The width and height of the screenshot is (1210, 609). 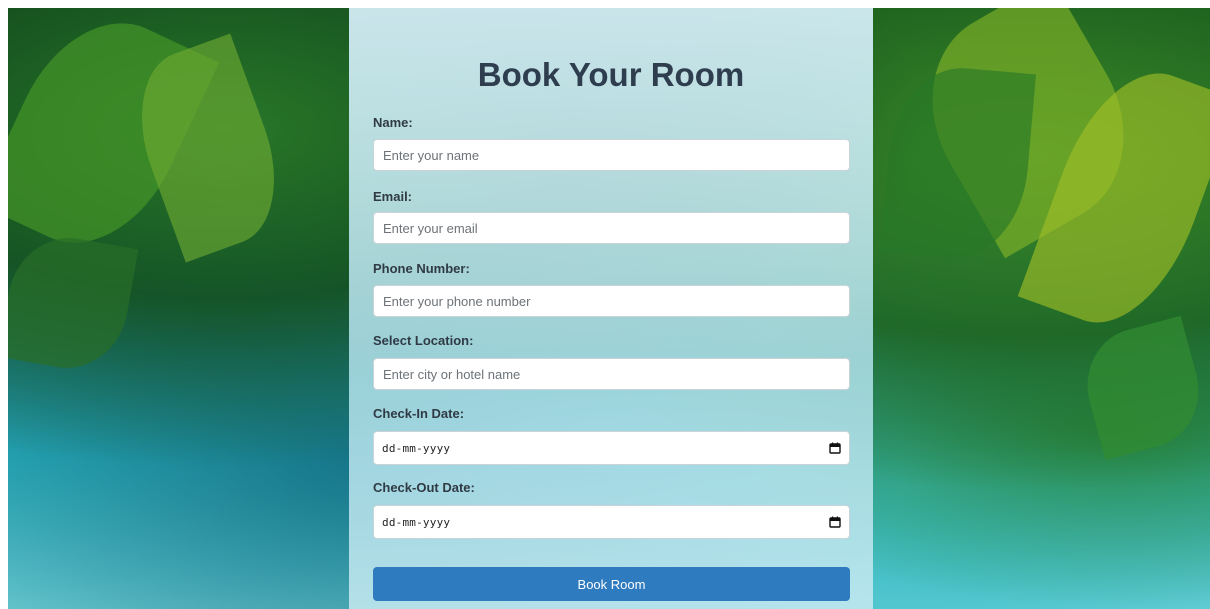 I want to click on page-title: Book Your Room, so click(x=611, y=74).